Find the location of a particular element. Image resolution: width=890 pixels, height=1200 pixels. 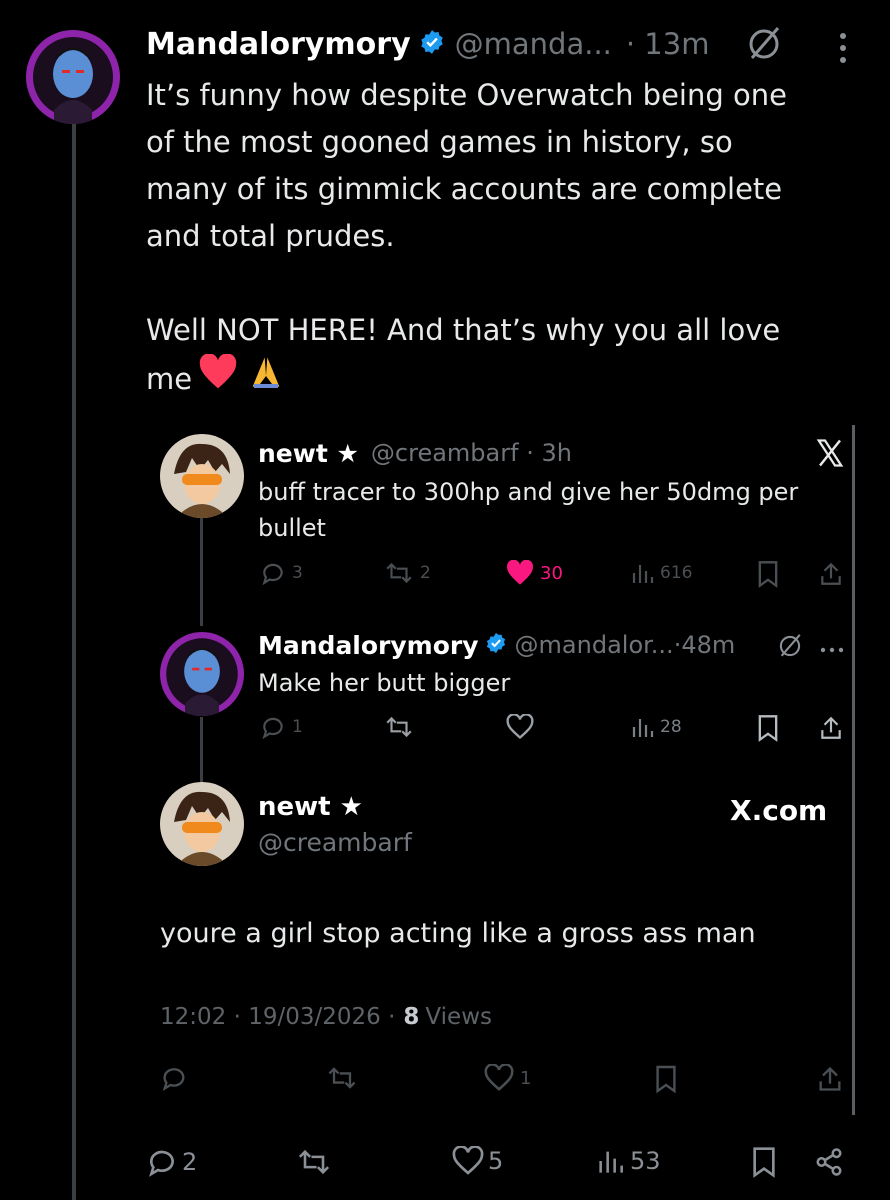

thread-line-reply is located at coordinates (201, 750).